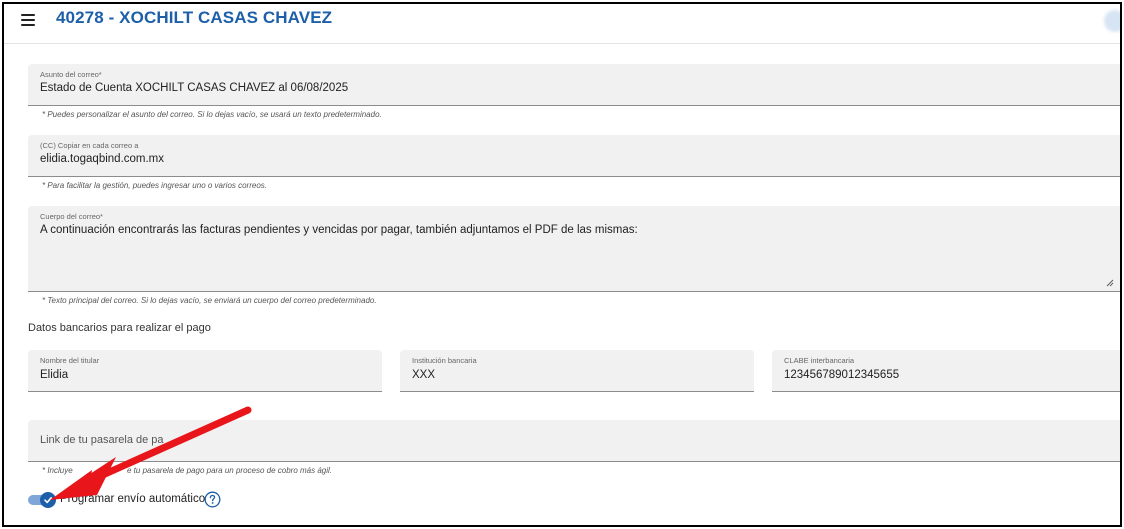 This screenshot has width=1124, height=529. I want to click on body-label: Cuerpo del correo*, so click(71, 216).